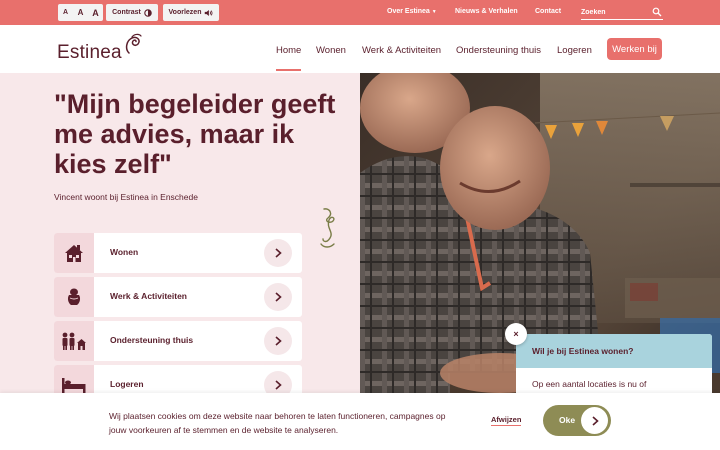 This screenshot has height=450, width=720. What do you see at coordinates (506, 420) in the screenshot?
I see `reject-cookies-link: Afwijzen` at bounding box center [506, 420].